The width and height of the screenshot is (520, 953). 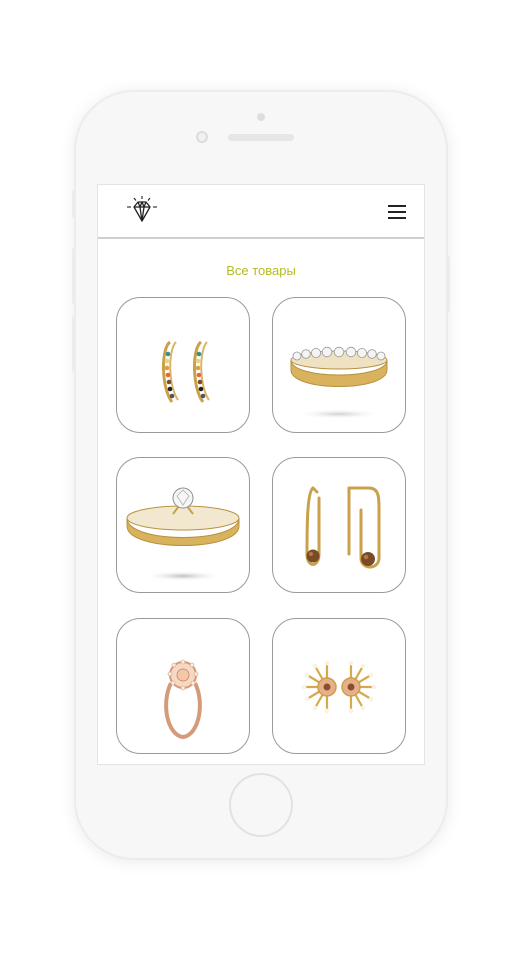 I want to click on proximity-sensor, so click(x=261, y=117).